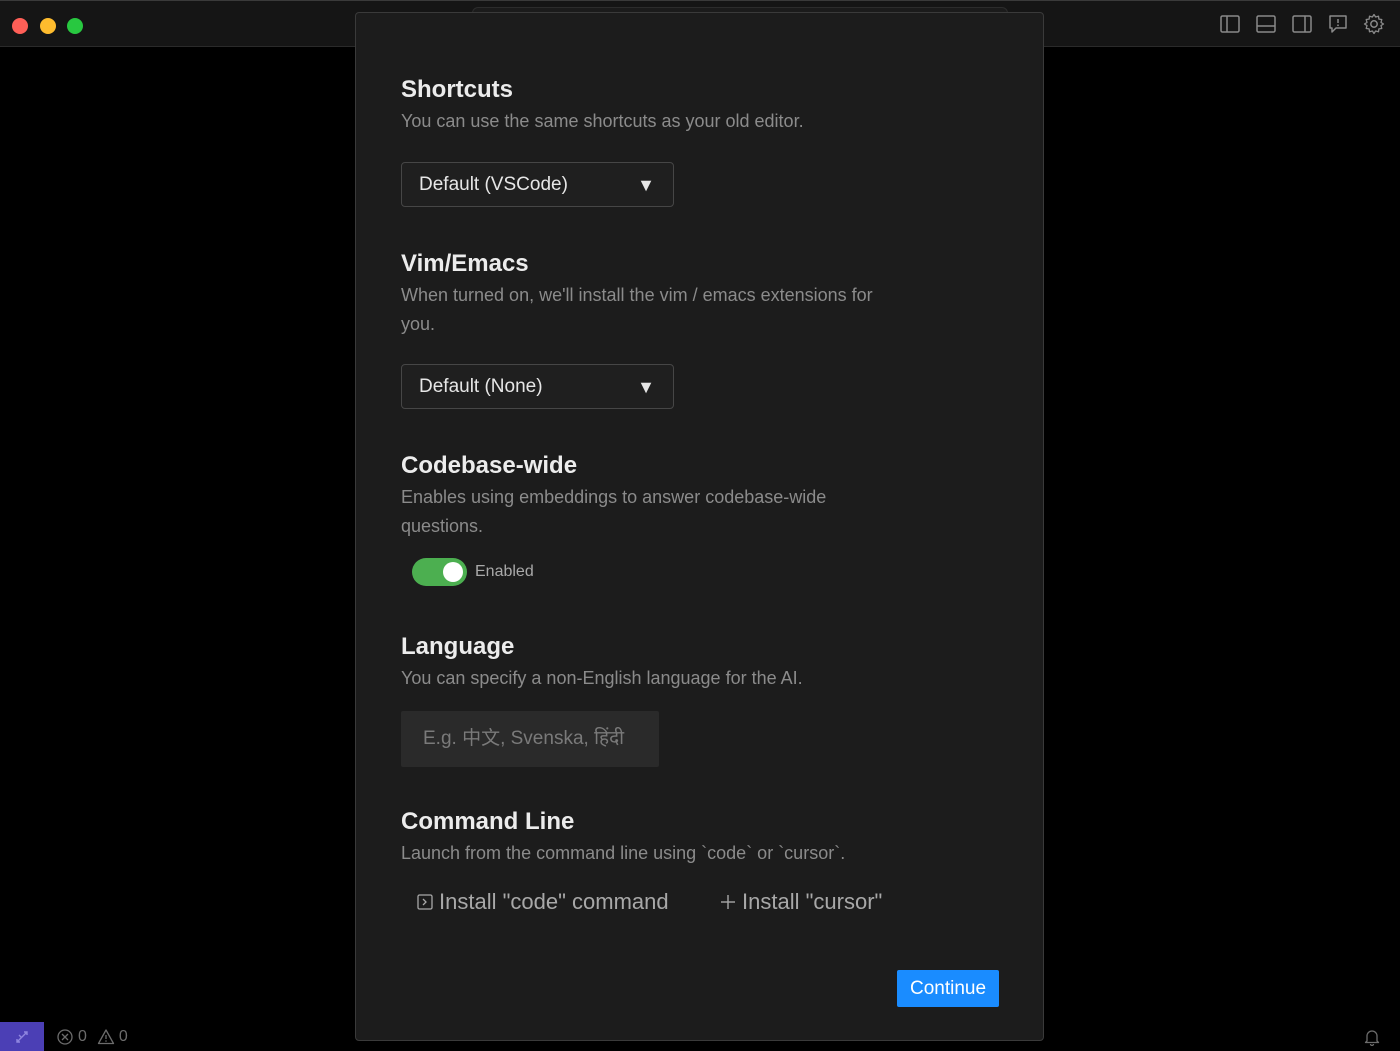 The width and height of the screenshot is (1400, 1051). What do you see at coordinates (1374, 24) in the screenshot?
I see `settings-gear-icon` at bounding box center [1374, 24].